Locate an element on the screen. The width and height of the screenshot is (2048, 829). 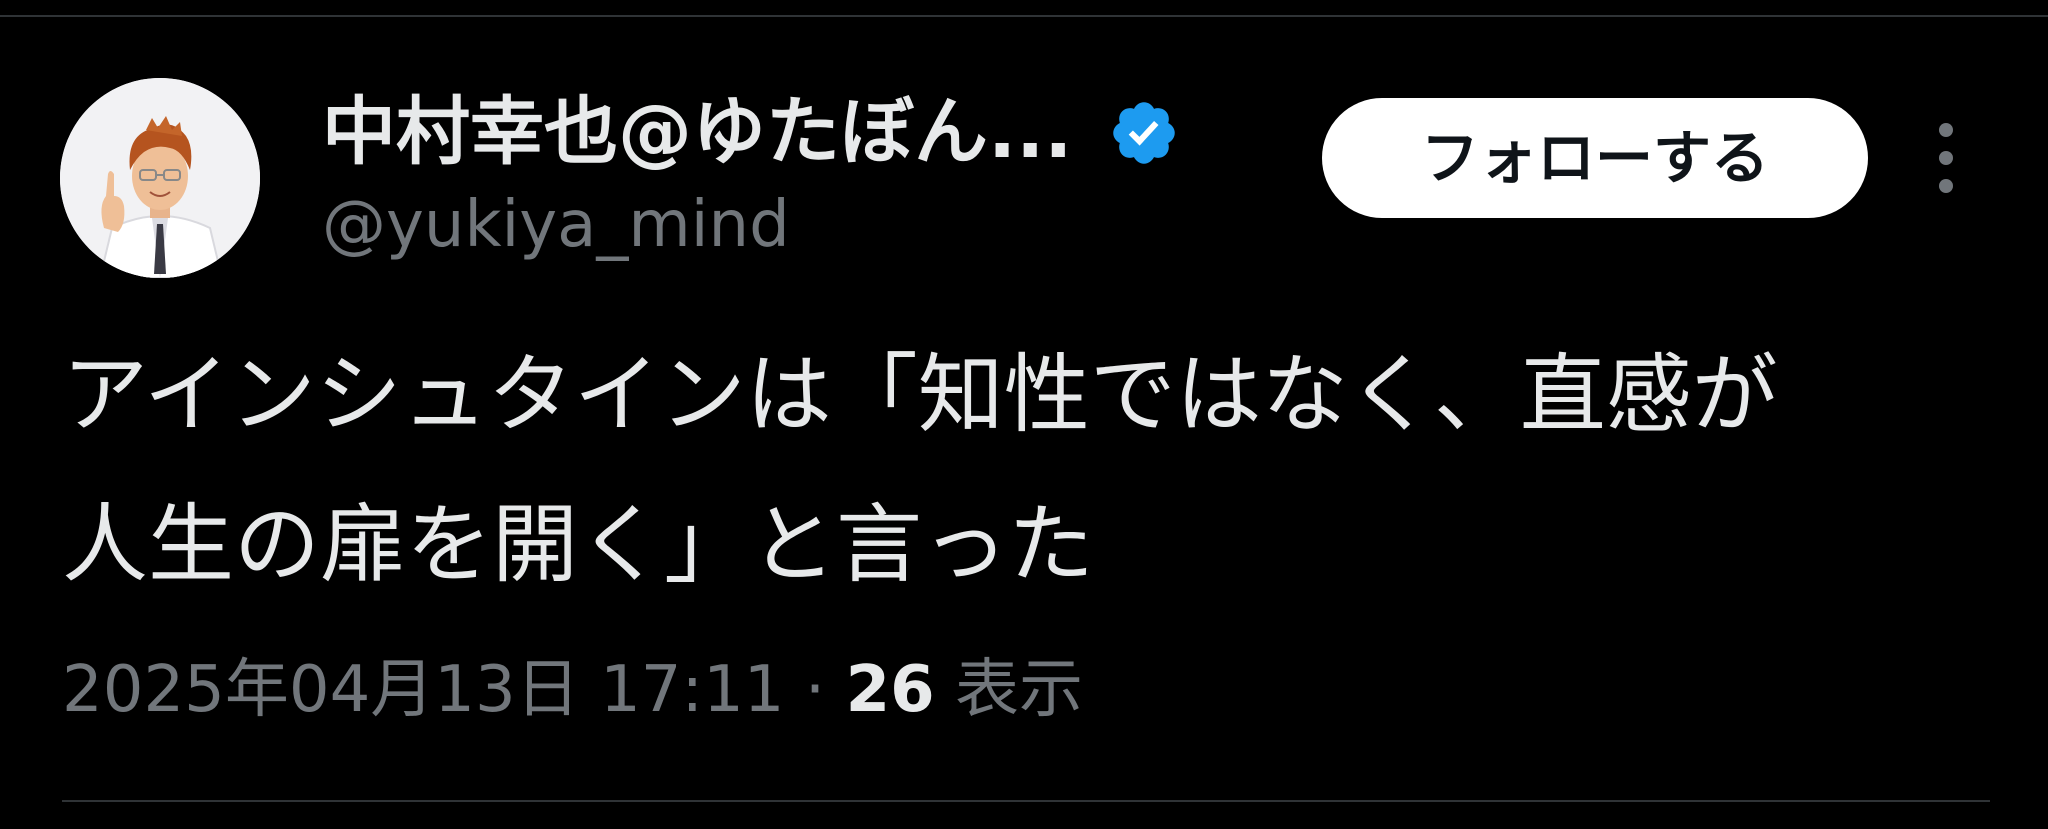
avatar-image is located at coordinates (160, 178).